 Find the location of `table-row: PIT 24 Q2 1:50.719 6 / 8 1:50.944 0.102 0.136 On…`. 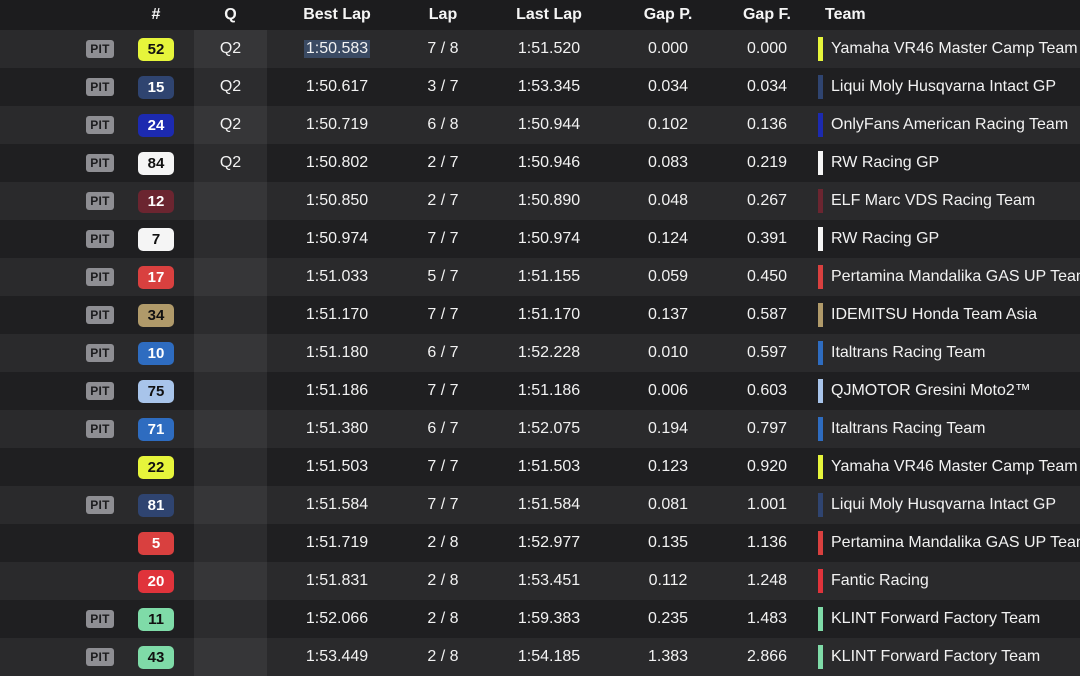

table-row: PIT 24 Q2 1:50.719 6 / 8 1:50.944 0.102 0.136 On… is located at coordinates (540, 125).